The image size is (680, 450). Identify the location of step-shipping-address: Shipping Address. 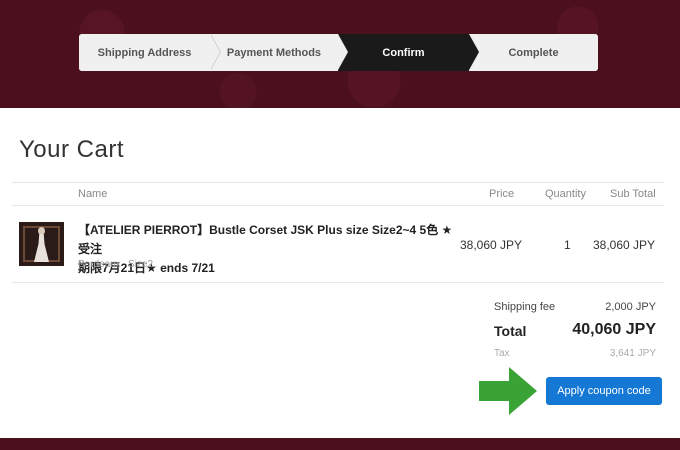
(150, 52).